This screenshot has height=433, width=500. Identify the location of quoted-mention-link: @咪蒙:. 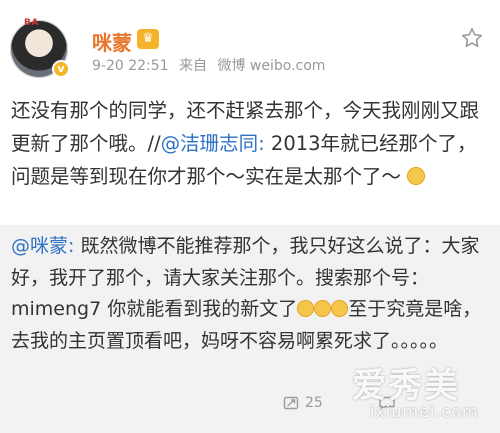
(42, 246).